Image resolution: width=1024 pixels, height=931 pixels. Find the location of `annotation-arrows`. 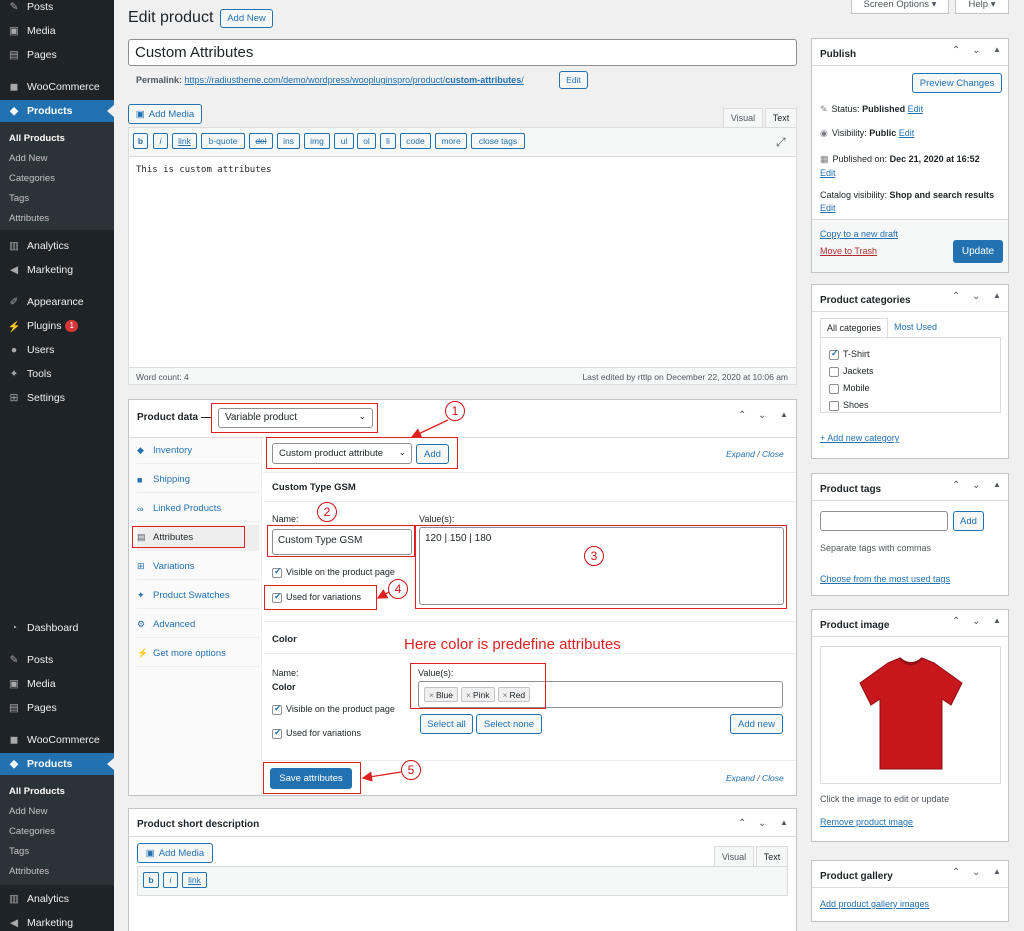

annotation-arrows is located at coordinates (405, 600).